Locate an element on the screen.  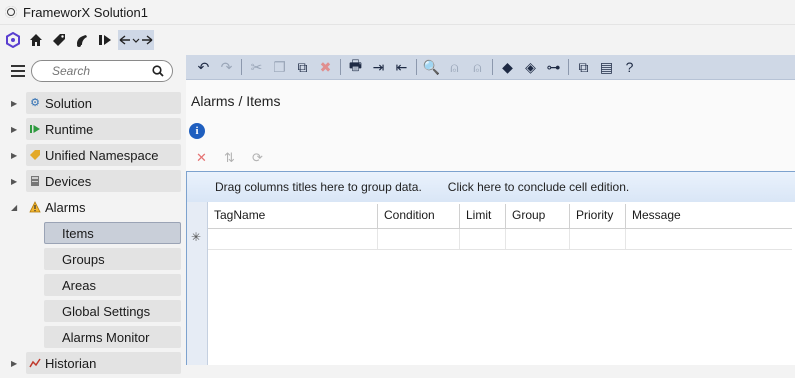
tree-item-groups: Groups is located at coordinates (92, 259).